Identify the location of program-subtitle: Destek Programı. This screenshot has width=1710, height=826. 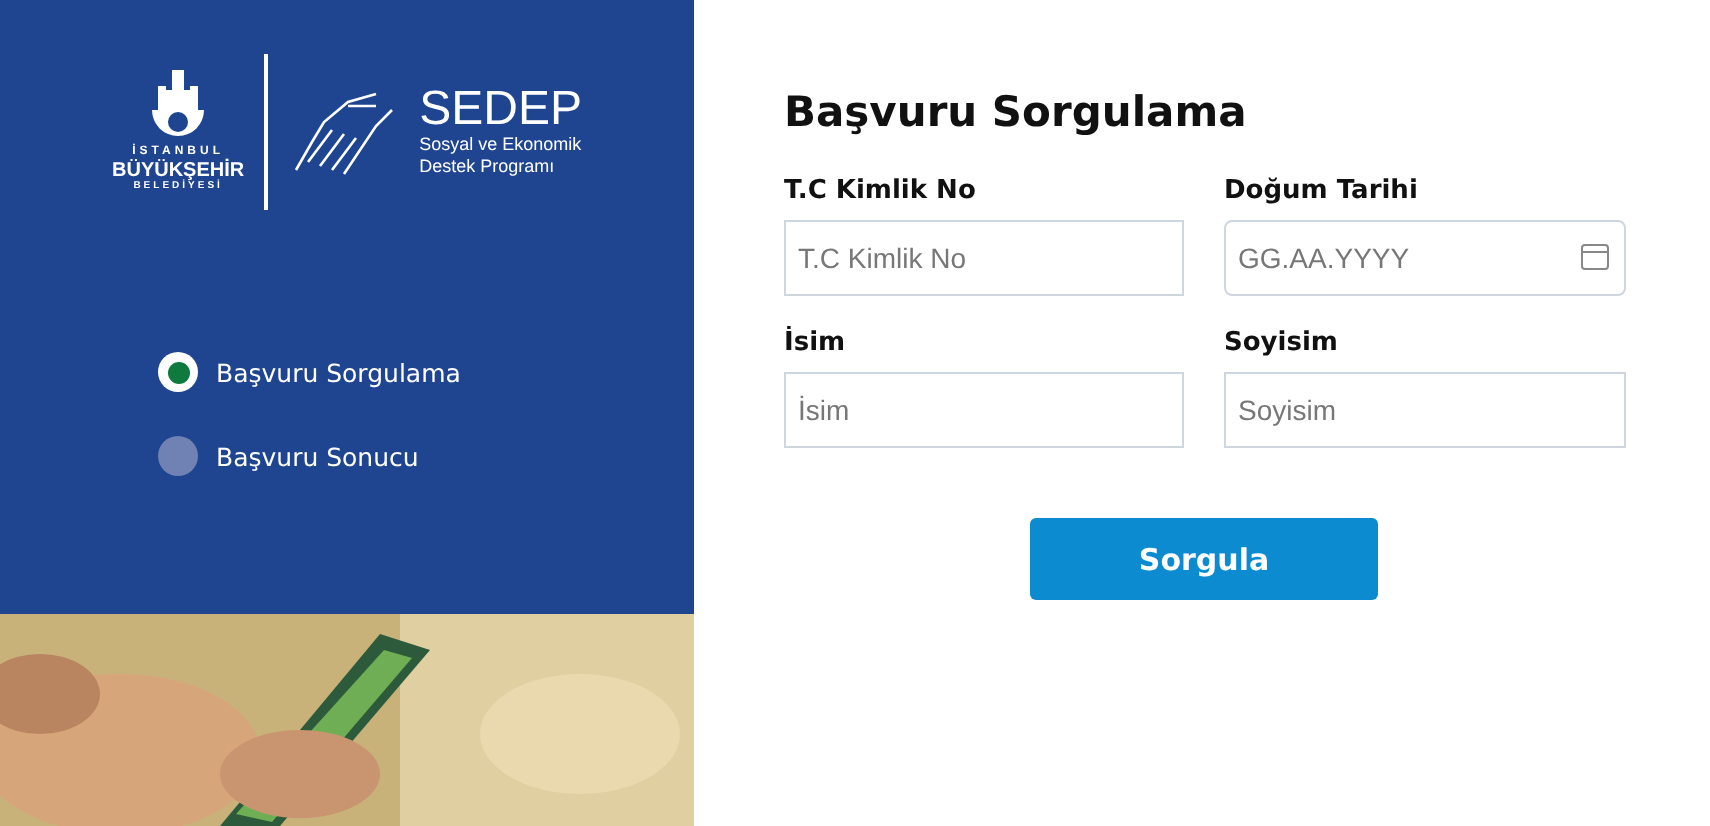
(488, 167).